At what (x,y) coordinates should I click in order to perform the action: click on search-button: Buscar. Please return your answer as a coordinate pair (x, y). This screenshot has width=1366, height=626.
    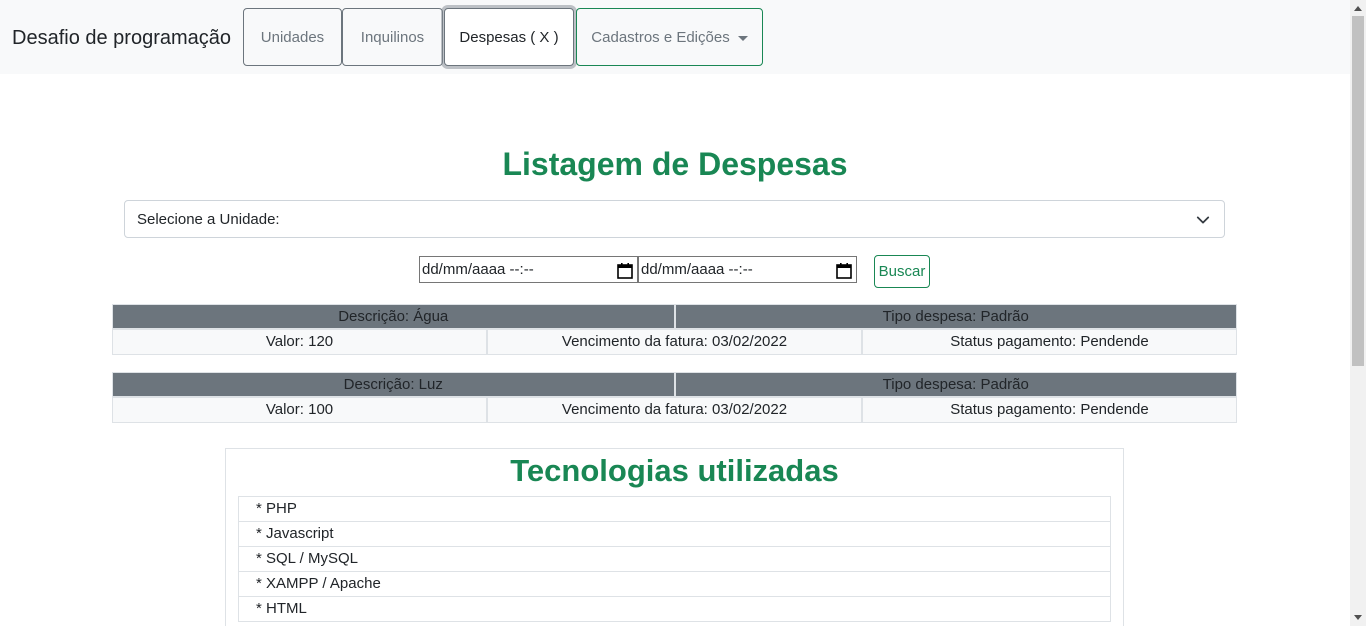
    Looking at the image, I should click on (902, 271).